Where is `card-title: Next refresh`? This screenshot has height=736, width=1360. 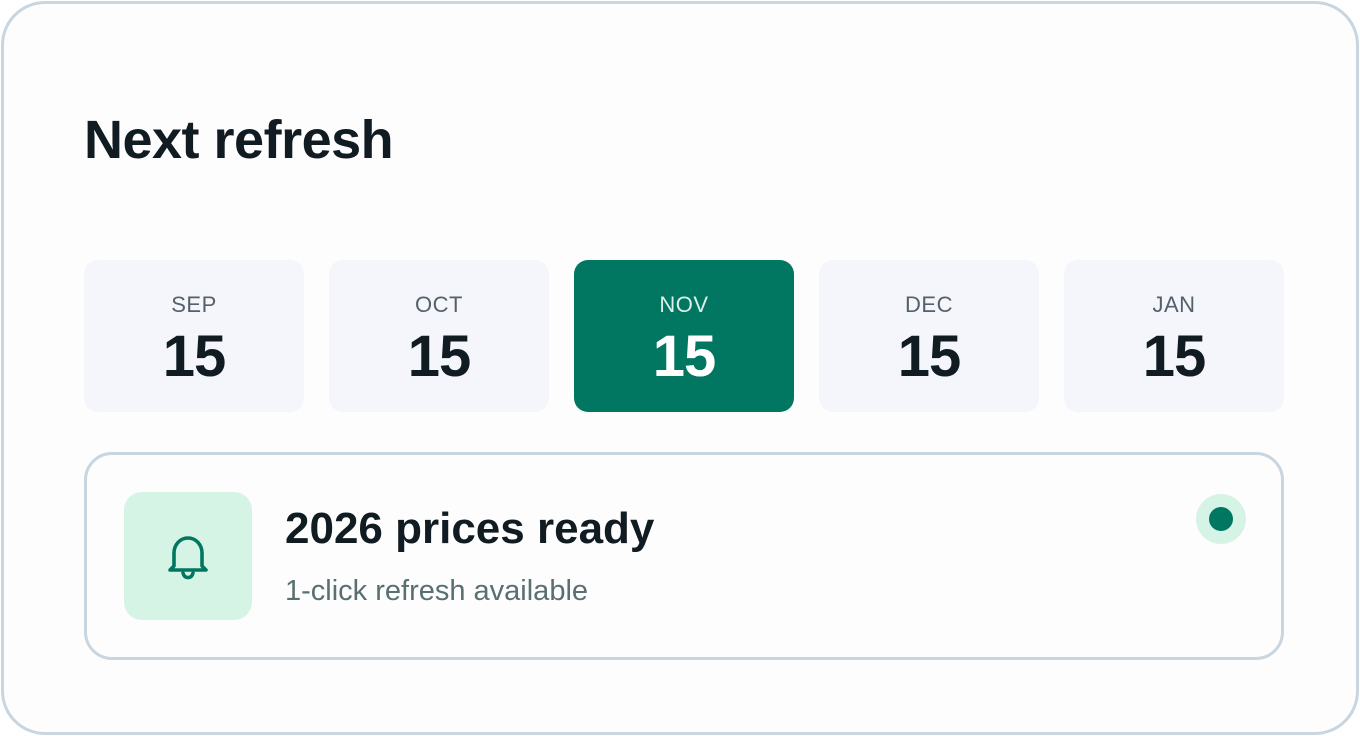
card-title: Next refresh is located at coordinates (239, 140).